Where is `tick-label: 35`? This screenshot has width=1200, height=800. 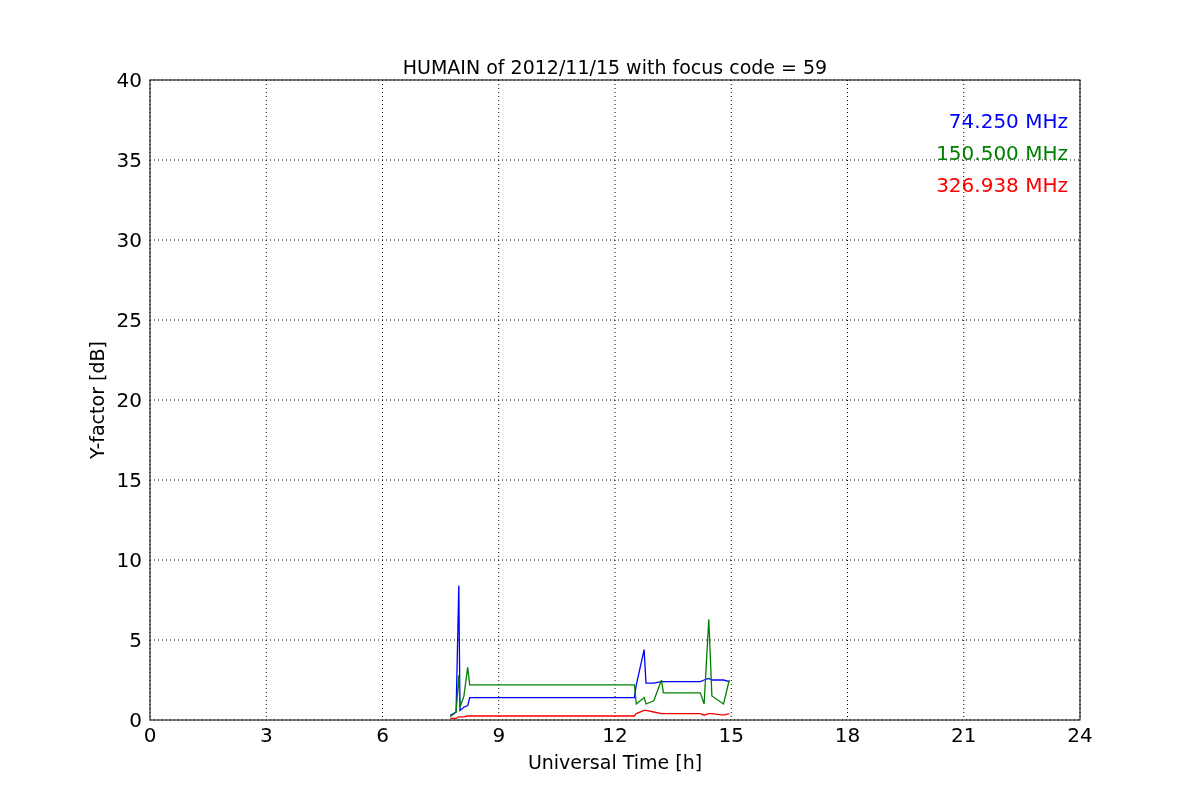
tick-label: 35 is located at coordinates (129, 160).